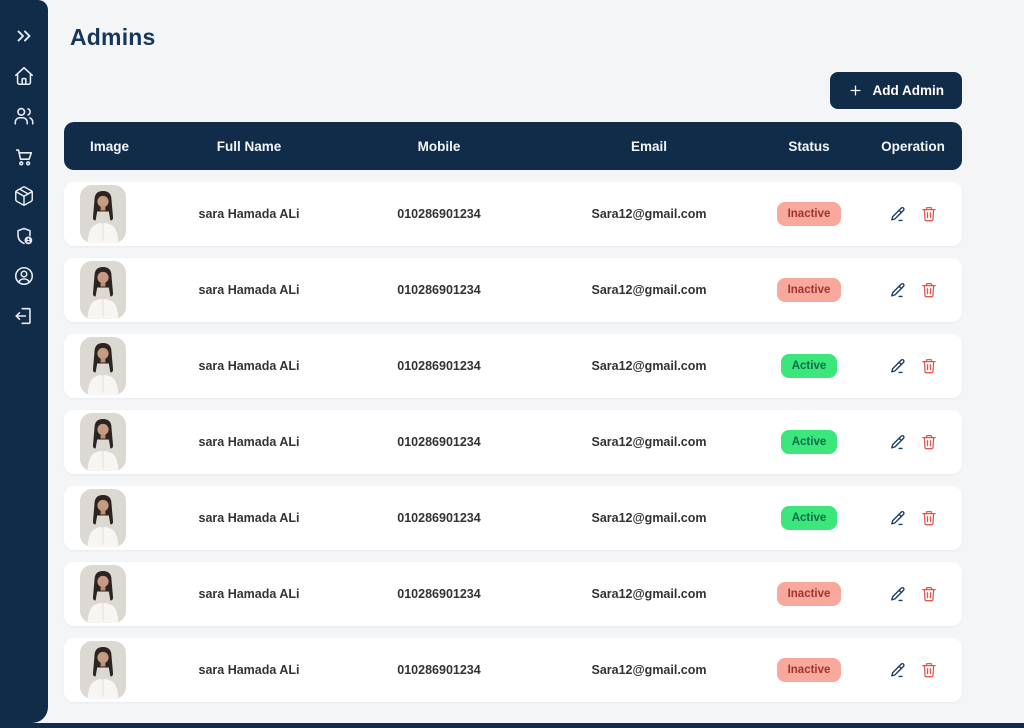 This screenshot has height=728, width=1024. Describe the element at coordinates (249, 146) in the screenshot. I see `column-header-full-name: Full Name` at that location.